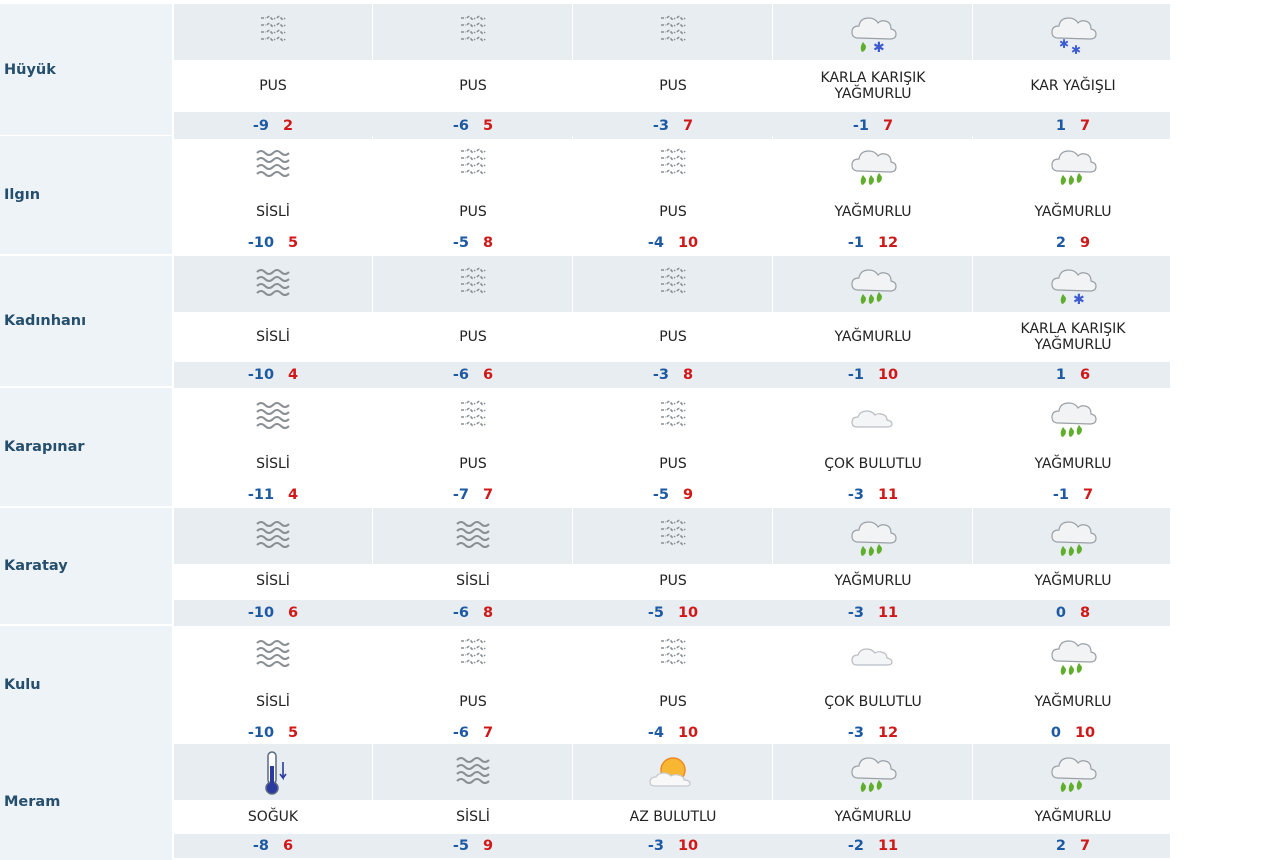  I want to click on high-temperature: 9, so click(688, 495).